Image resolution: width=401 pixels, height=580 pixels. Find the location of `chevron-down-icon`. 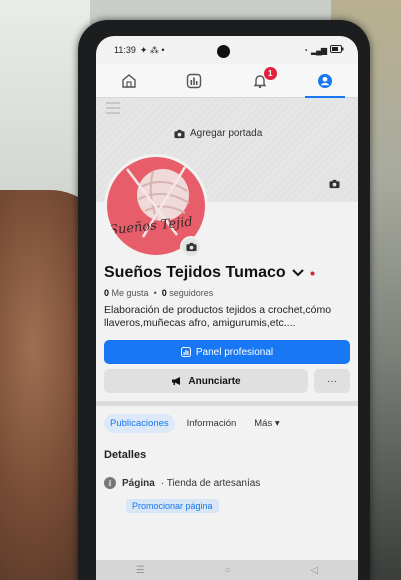

chevron-down-icon is located at coordinates (297, 273).